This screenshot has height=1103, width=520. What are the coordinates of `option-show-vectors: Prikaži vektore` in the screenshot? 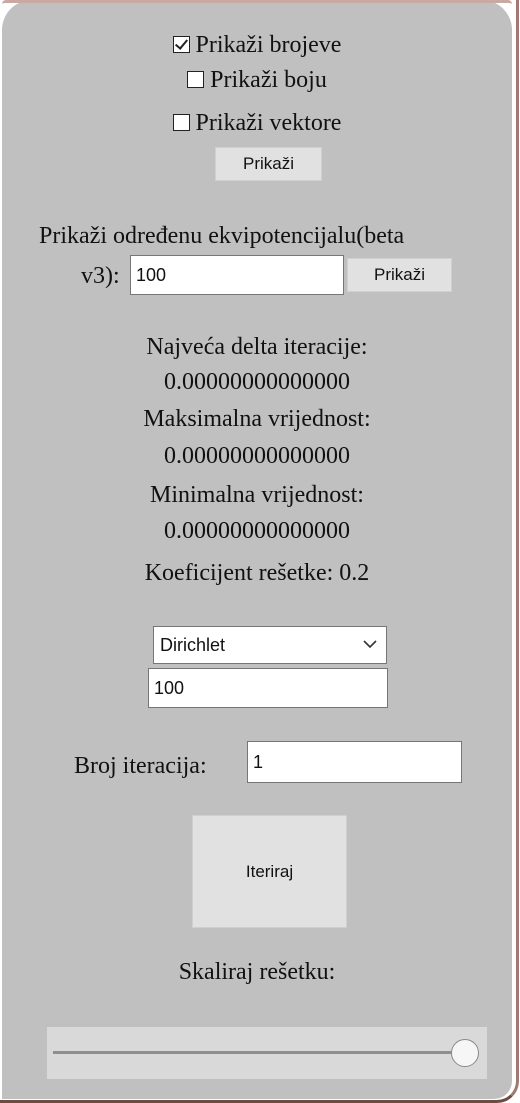 It's located at (257, 123).